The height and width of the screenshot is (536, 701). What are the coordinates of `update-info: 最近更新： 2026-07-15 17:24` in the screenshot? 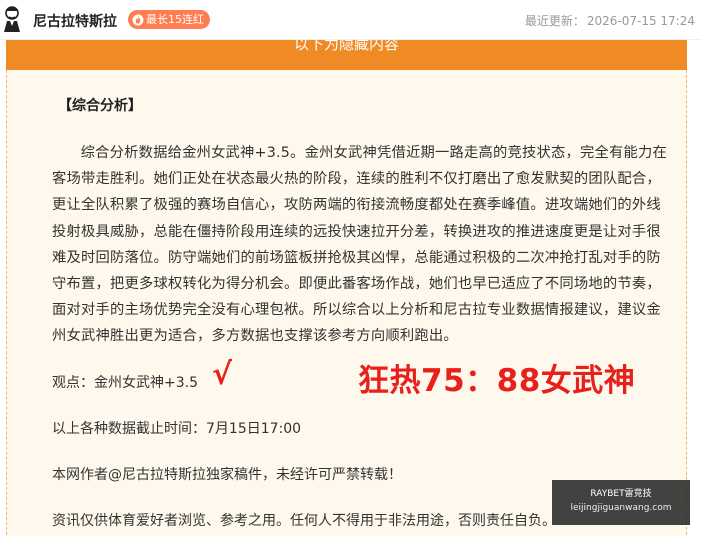 It's located at (609, 20).